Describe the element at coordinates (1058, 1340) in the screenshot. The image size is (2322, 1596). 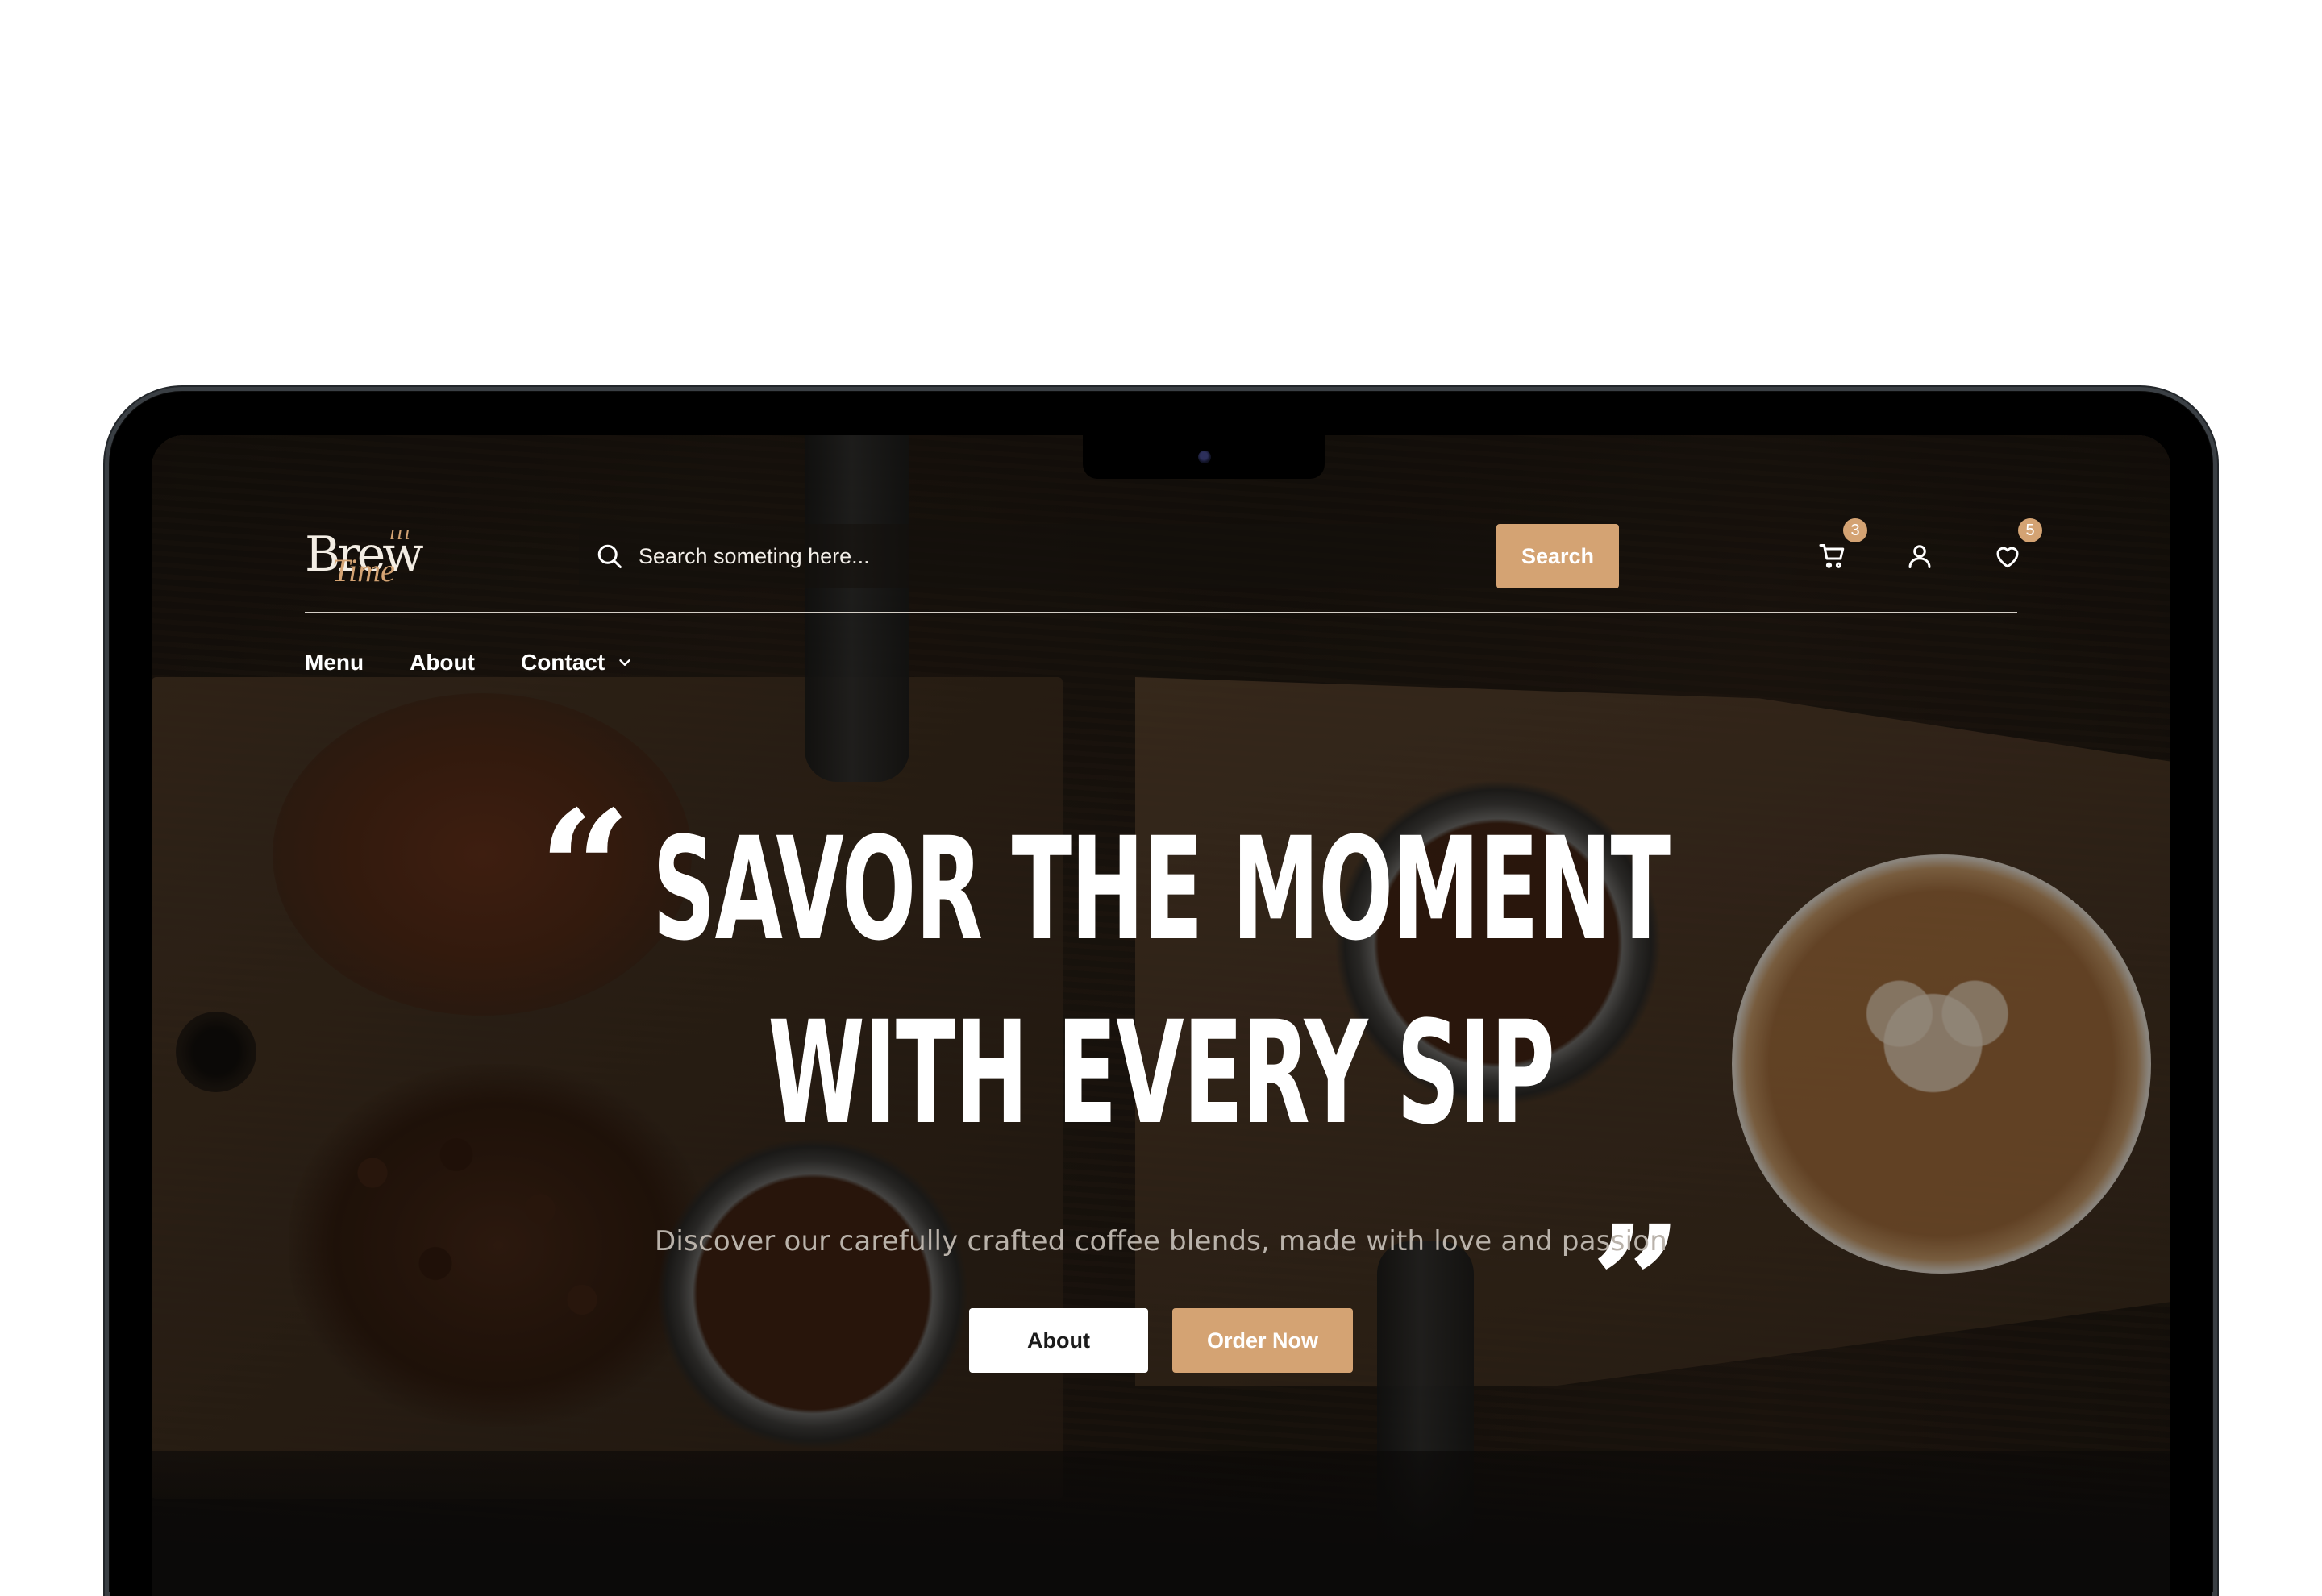
I see `about-button: About` at that location.